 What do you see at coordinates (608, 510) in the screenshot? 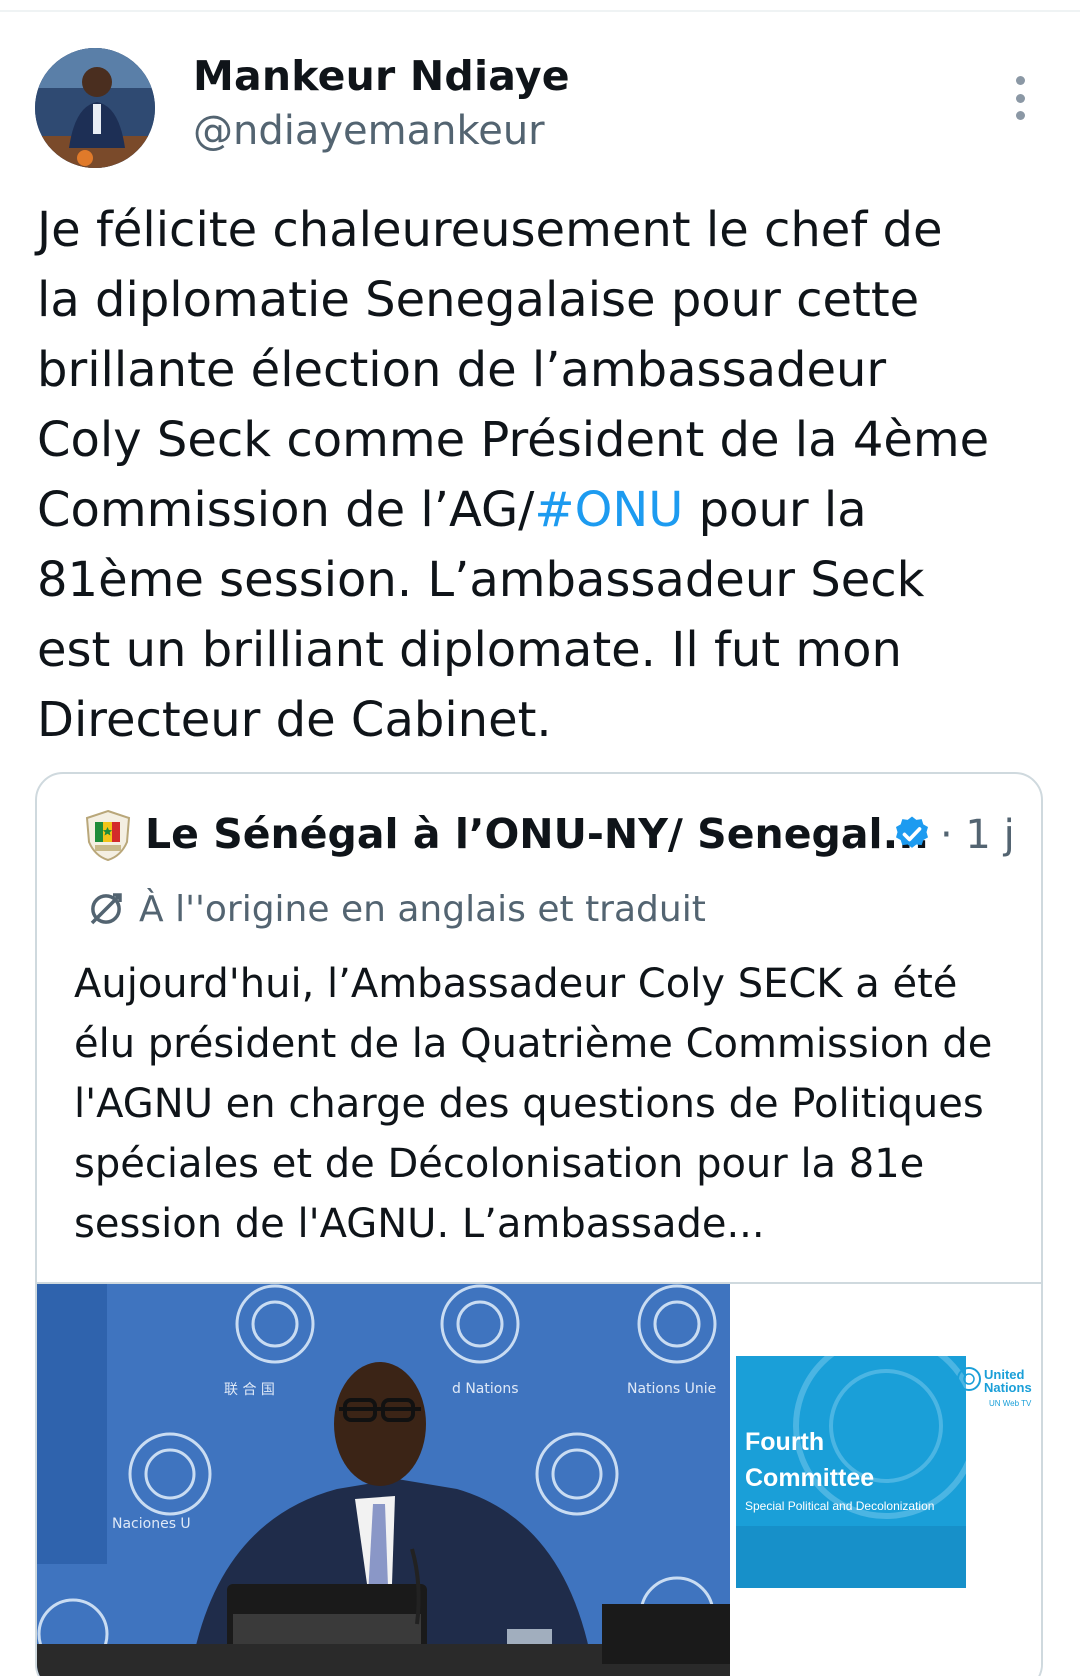
I see `hashtag-link: #ONU` at bounding box center [608, 510].